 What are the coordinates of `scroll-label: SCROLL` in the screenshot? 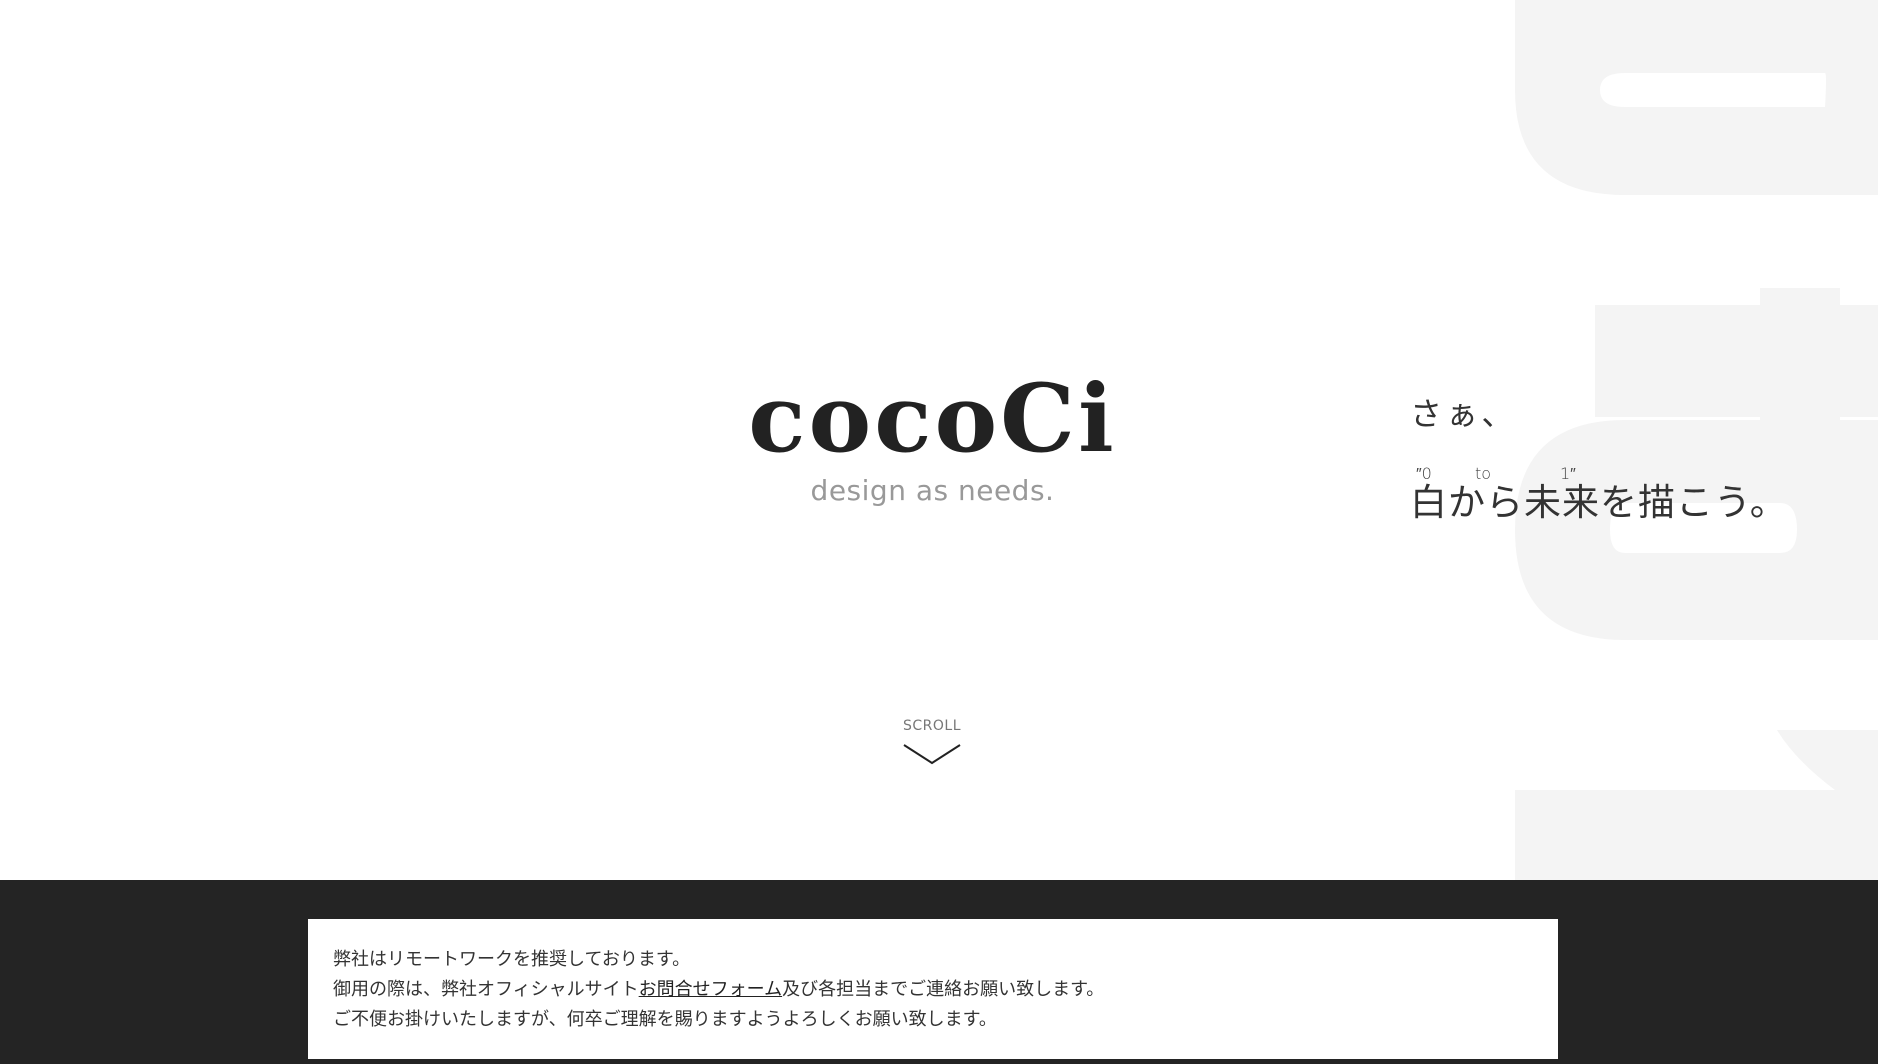 It's located at (931, 726).